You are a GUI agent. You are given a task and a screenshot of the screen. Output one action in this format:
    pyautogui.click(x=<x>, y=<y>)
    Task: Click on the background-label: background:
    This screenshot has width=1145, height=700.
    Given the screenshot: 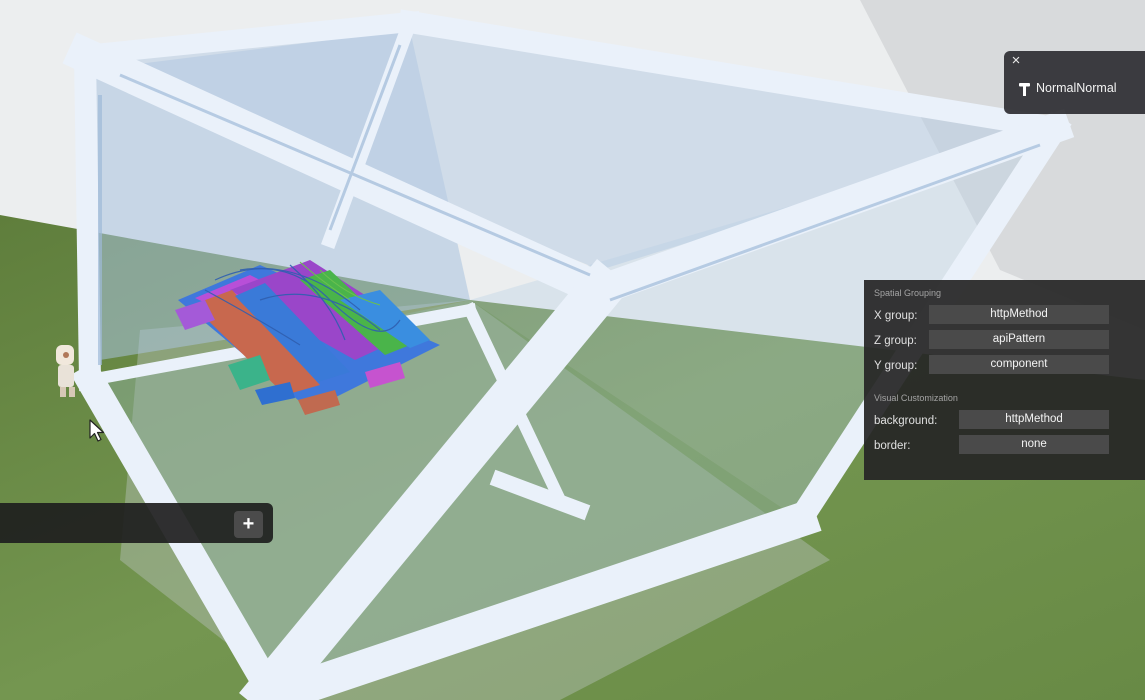 What is the action you would take?
    pyautogui.click(x=906, y=421)
    